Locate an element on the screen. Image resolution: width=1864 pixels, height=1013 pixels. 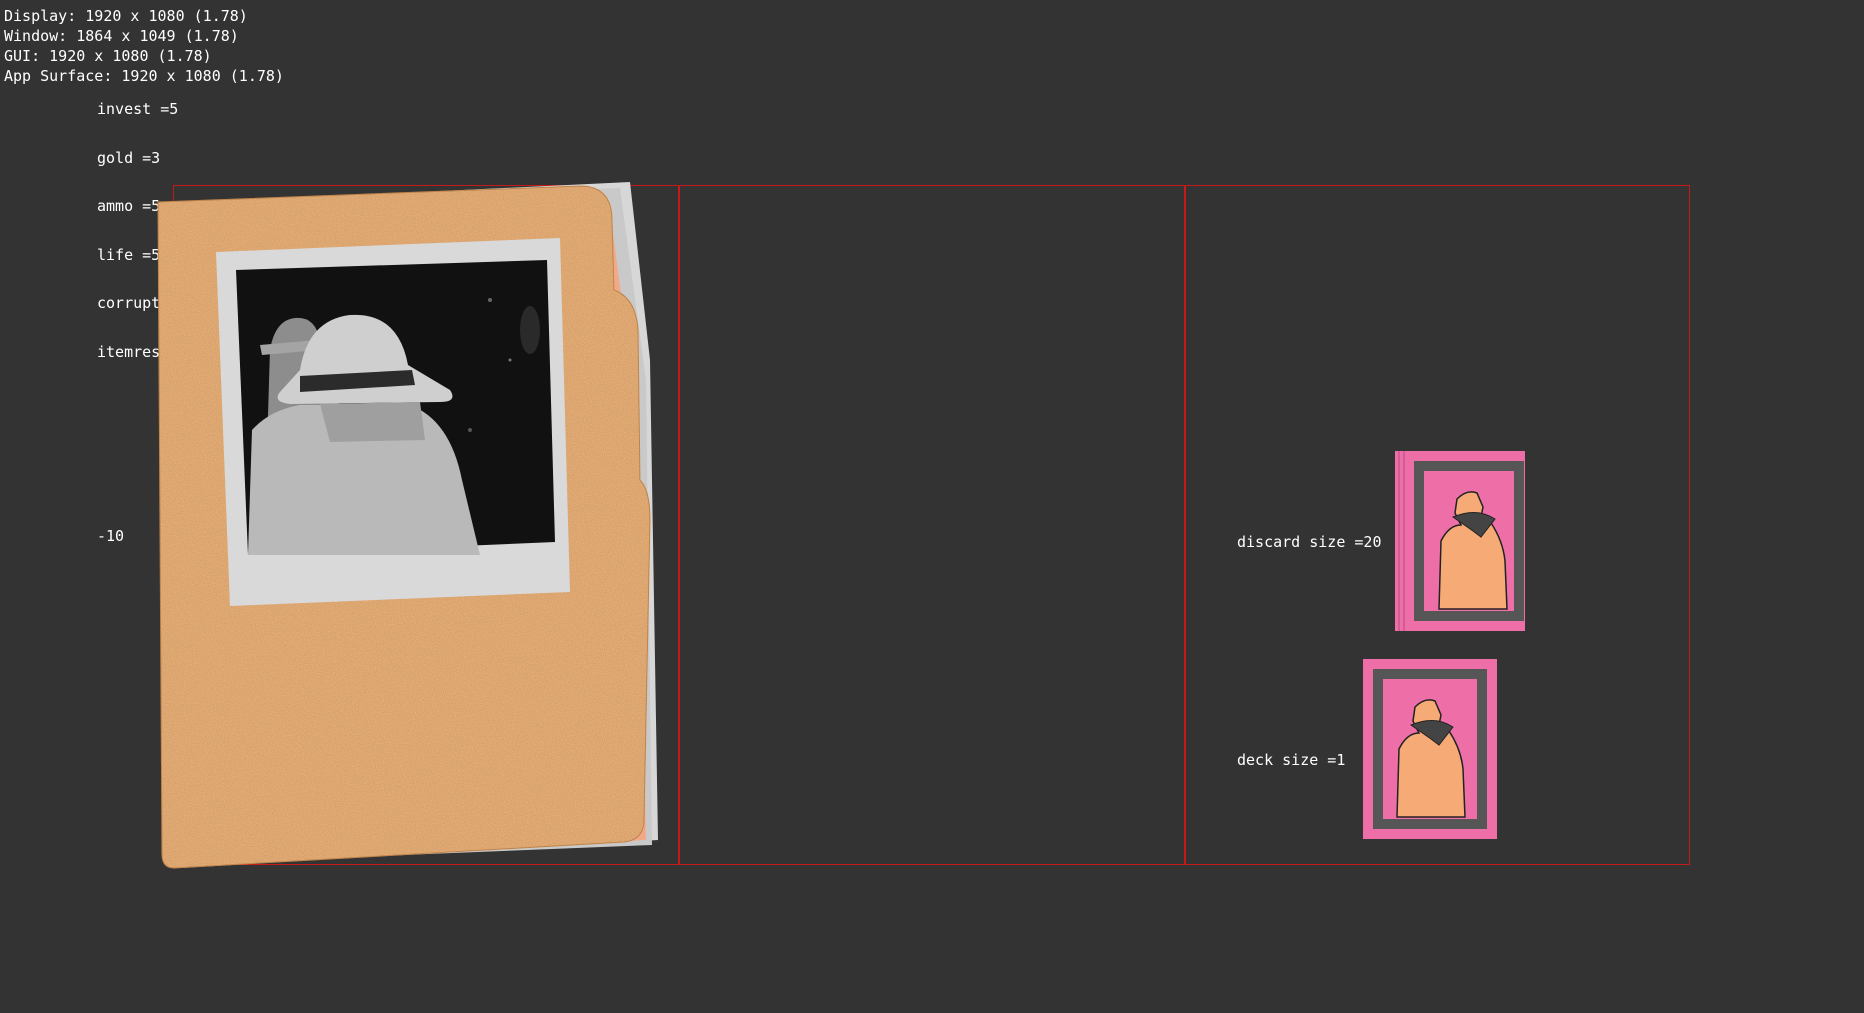
deck-pile is located at coordinates (1430, 749).